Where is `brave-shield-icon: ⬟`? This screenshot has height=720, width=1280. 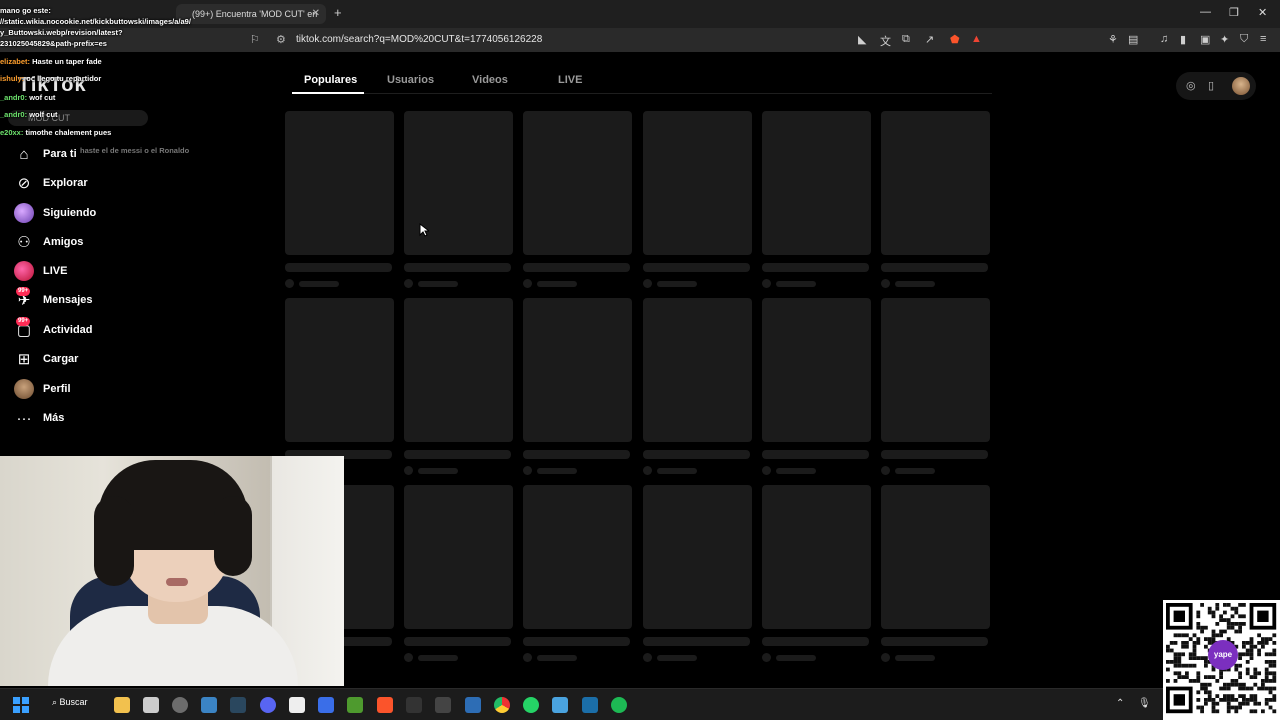 brave-shield-icon: ⬟ is located at coordinates (955, 39).